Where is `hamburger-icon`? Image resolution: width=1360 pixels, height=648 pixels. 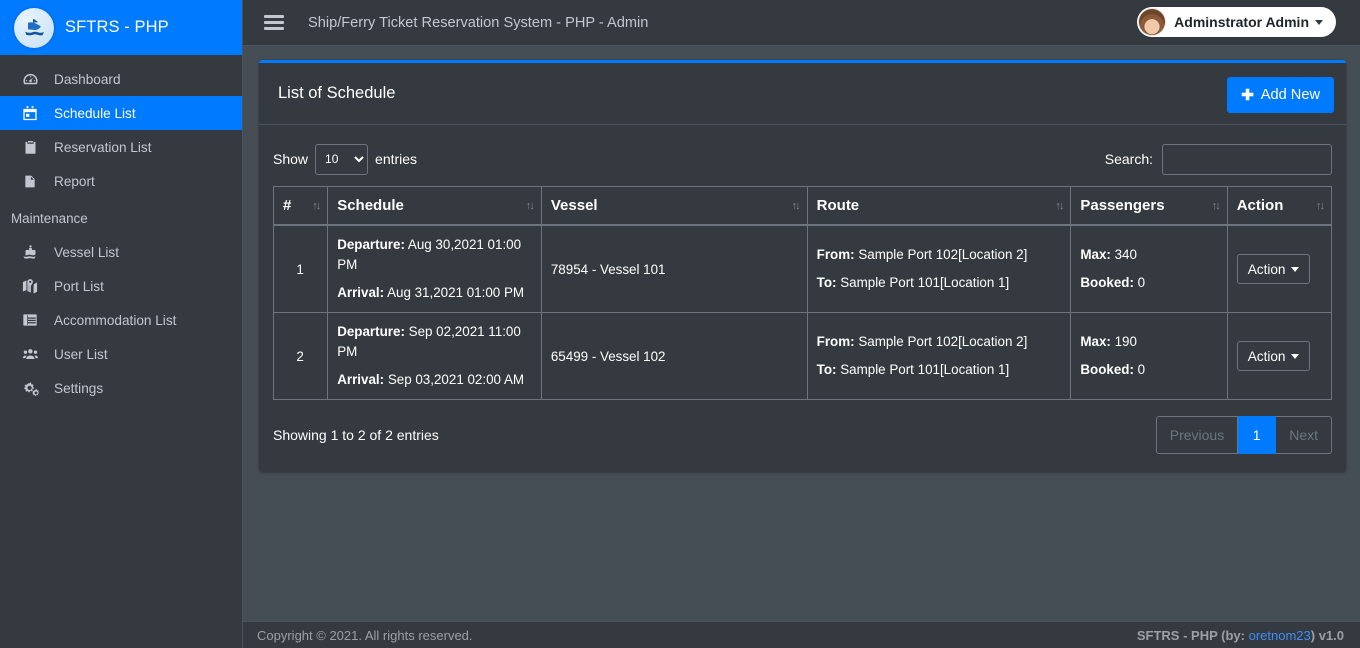
hamburger-icon is located at coordinates (274, 22).